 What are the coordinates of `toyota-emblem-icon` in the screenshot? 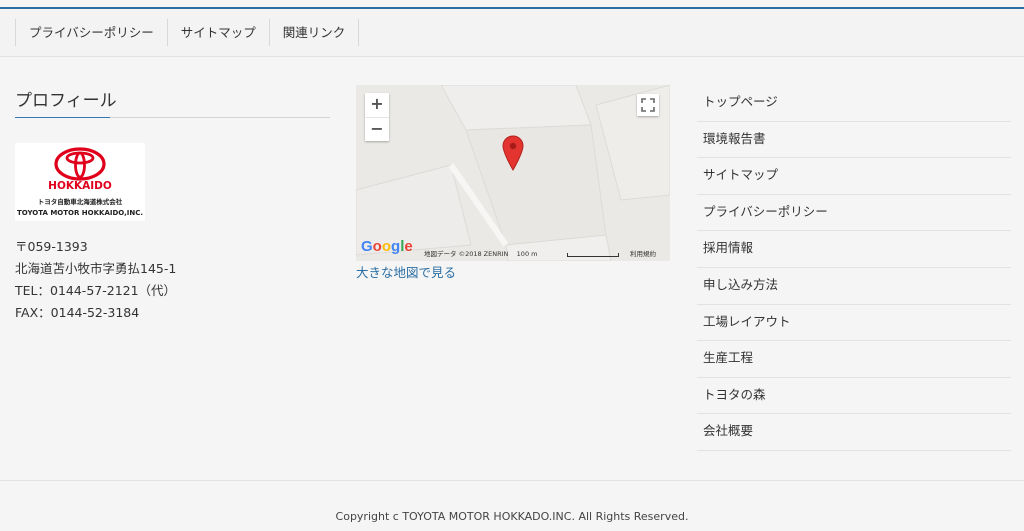 It's located at (80, 164).